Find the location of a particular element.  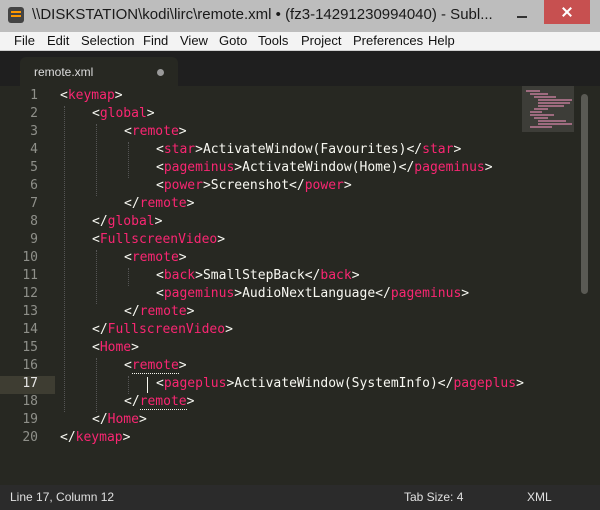

line-number: 11 is located at coordinates (30, 275).